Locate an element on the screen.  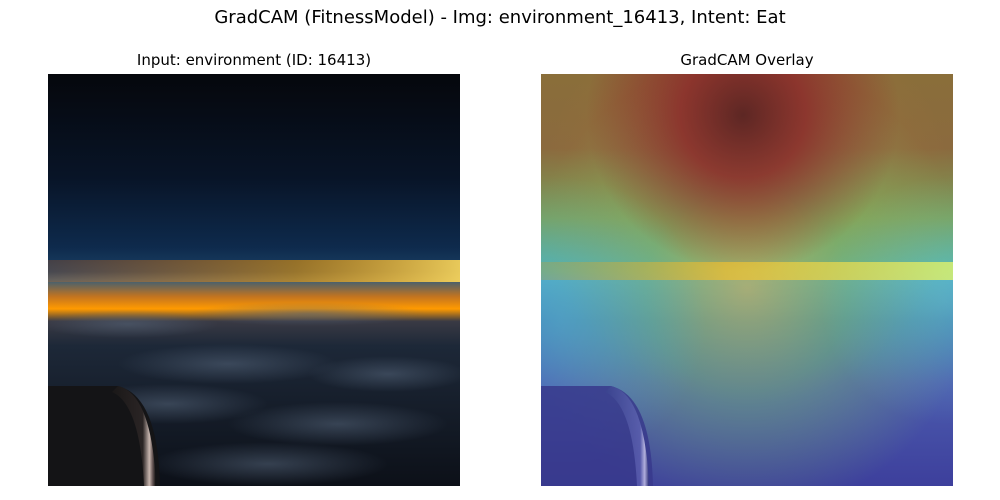
overlay-panel-title: GradCAM Overlay is located at coordinates (747, 60).